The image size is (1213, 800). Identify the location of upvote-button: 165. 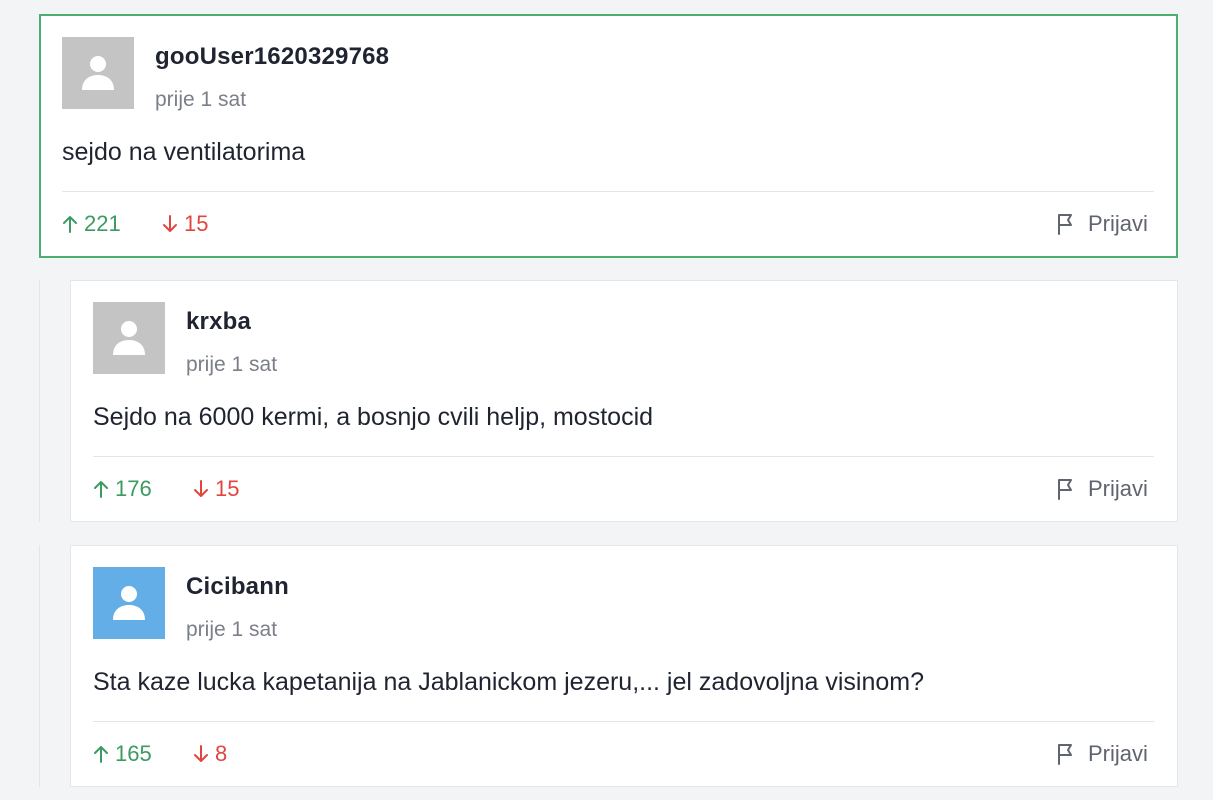
(122, 754).